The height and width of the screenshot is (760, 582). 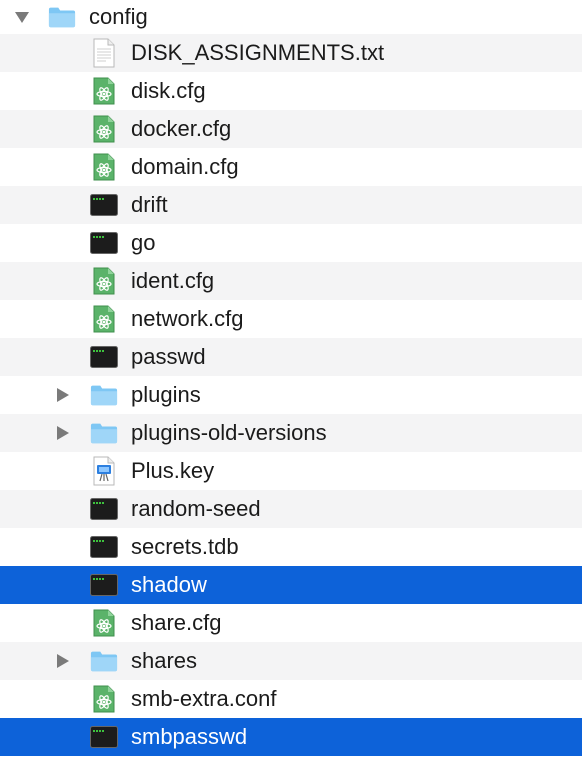 What do you see at coordinates (291, 357) in the screenshot?
I see `file-row-passwd: passwd` at bounding box center [291, 357].